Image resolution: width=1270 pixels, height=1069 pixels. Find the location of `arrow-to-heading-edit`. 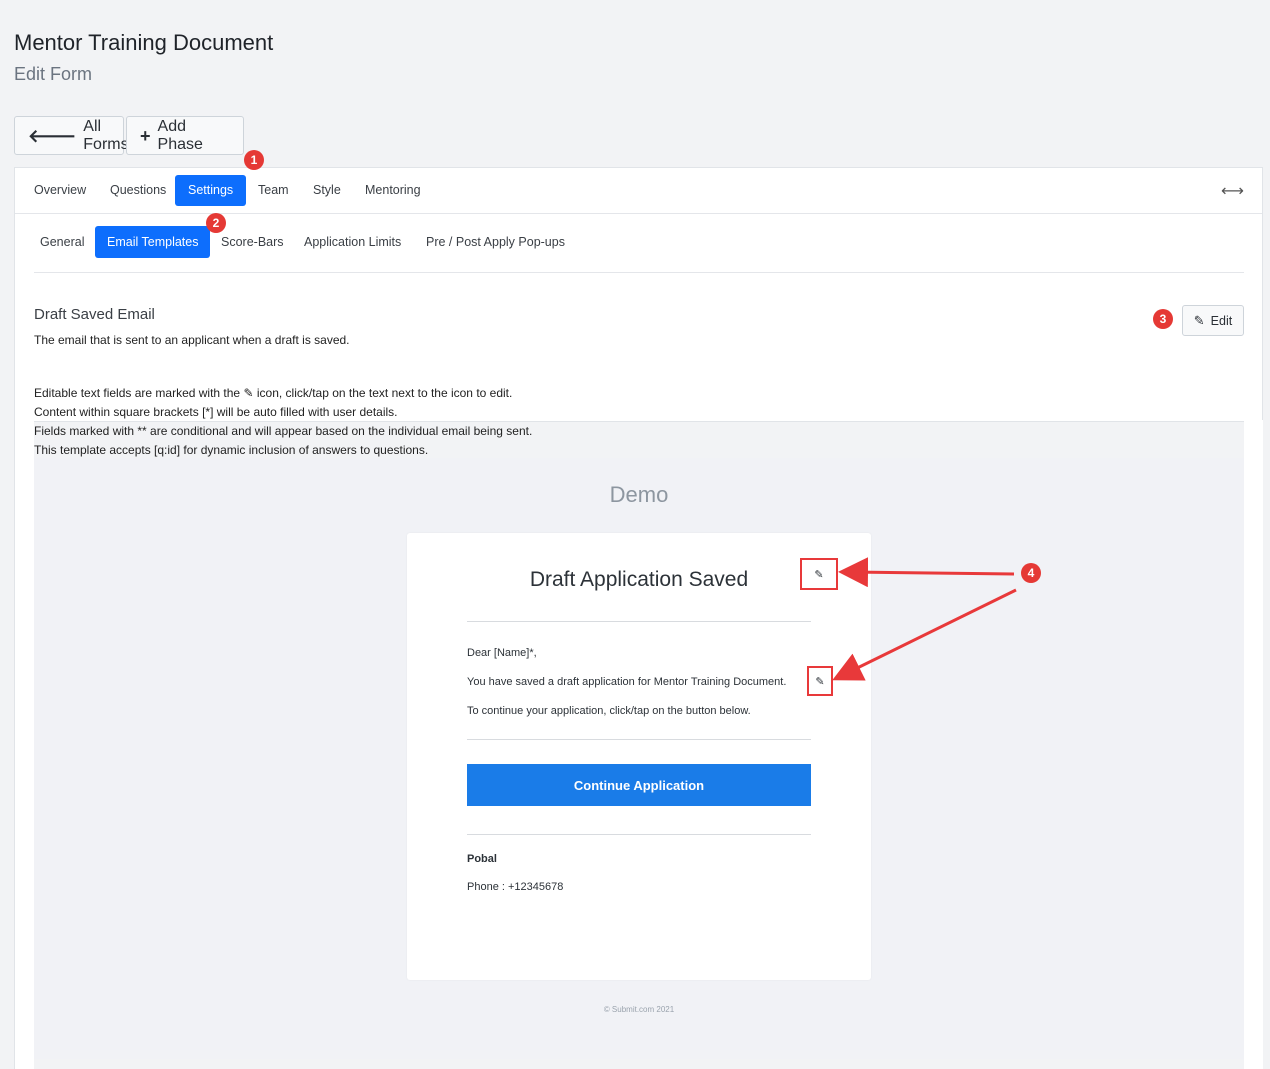

arrow-to-heading-edit is located at coordinates (926, 572).